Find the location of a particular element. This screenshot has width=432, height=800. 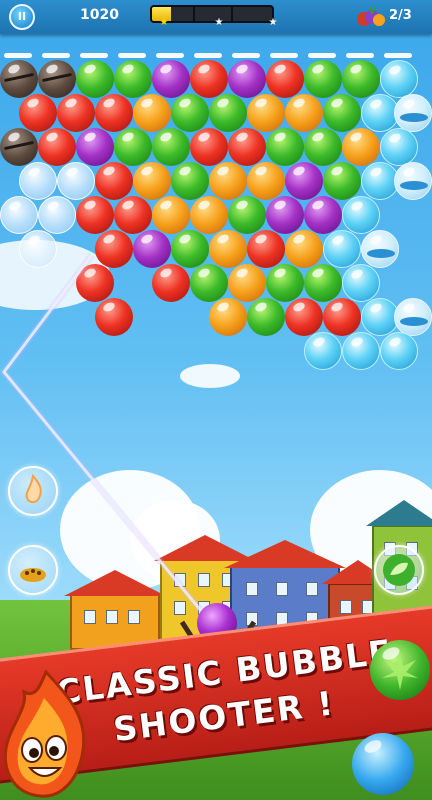

top-bar: II 1020 ★ ★ ★ 2/3 is located at coordinates (216, 17).